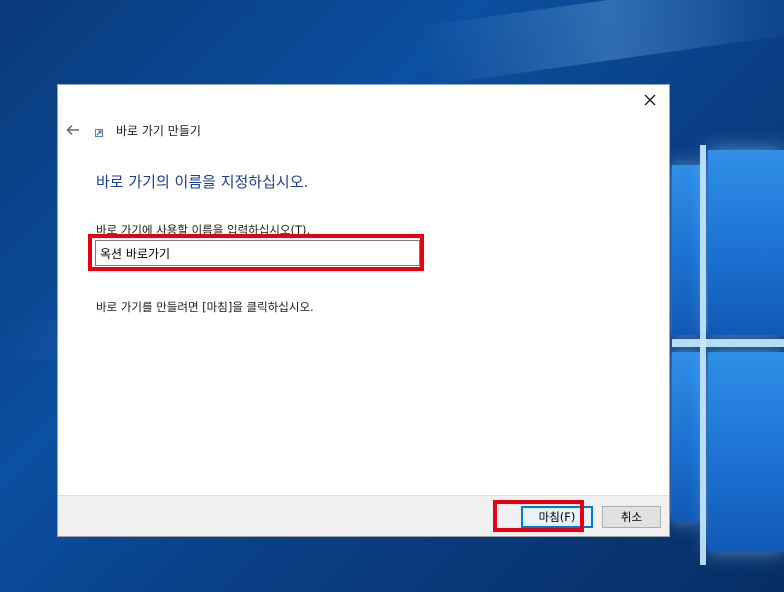 The image size is (784, 592). I want to click on name-field-label: 바로 가기에 사용할 이름을 입력하십시오(T)., so click(203, 230).